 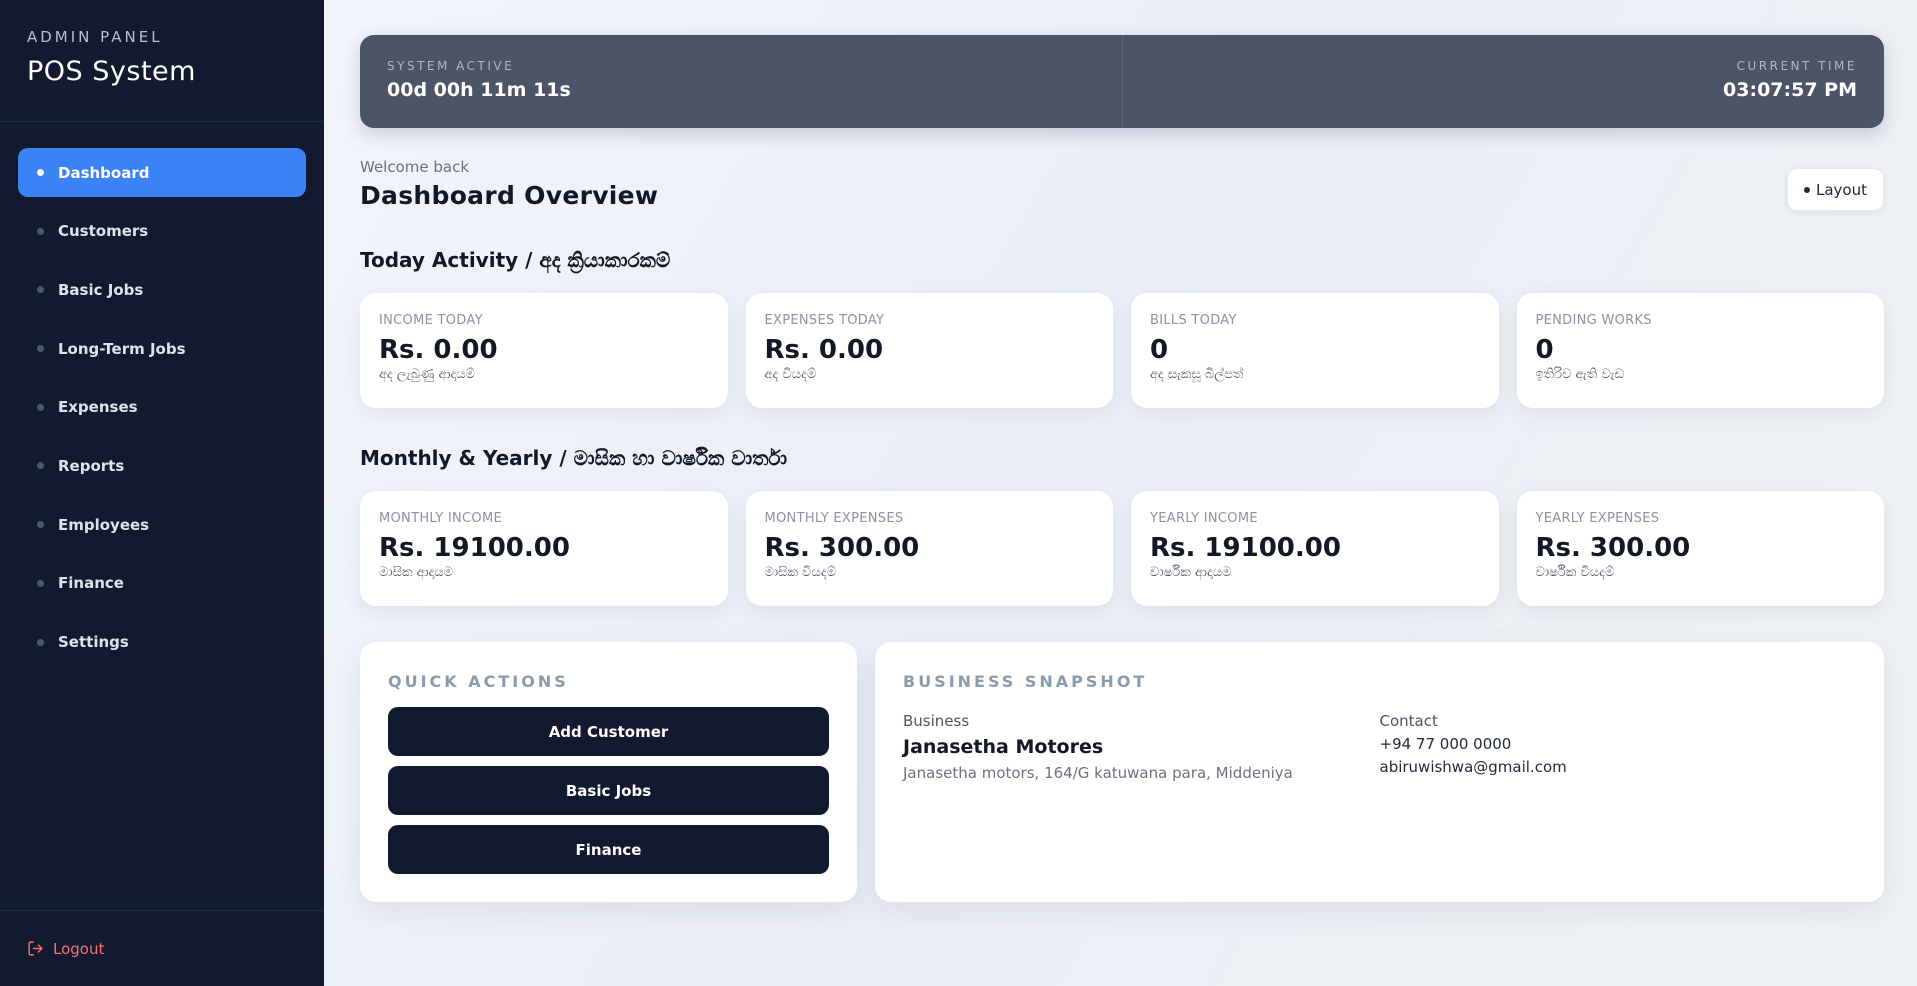 I want to click on system-active-value: 00d 00h 11m 11s, so click(x=479, y=90).